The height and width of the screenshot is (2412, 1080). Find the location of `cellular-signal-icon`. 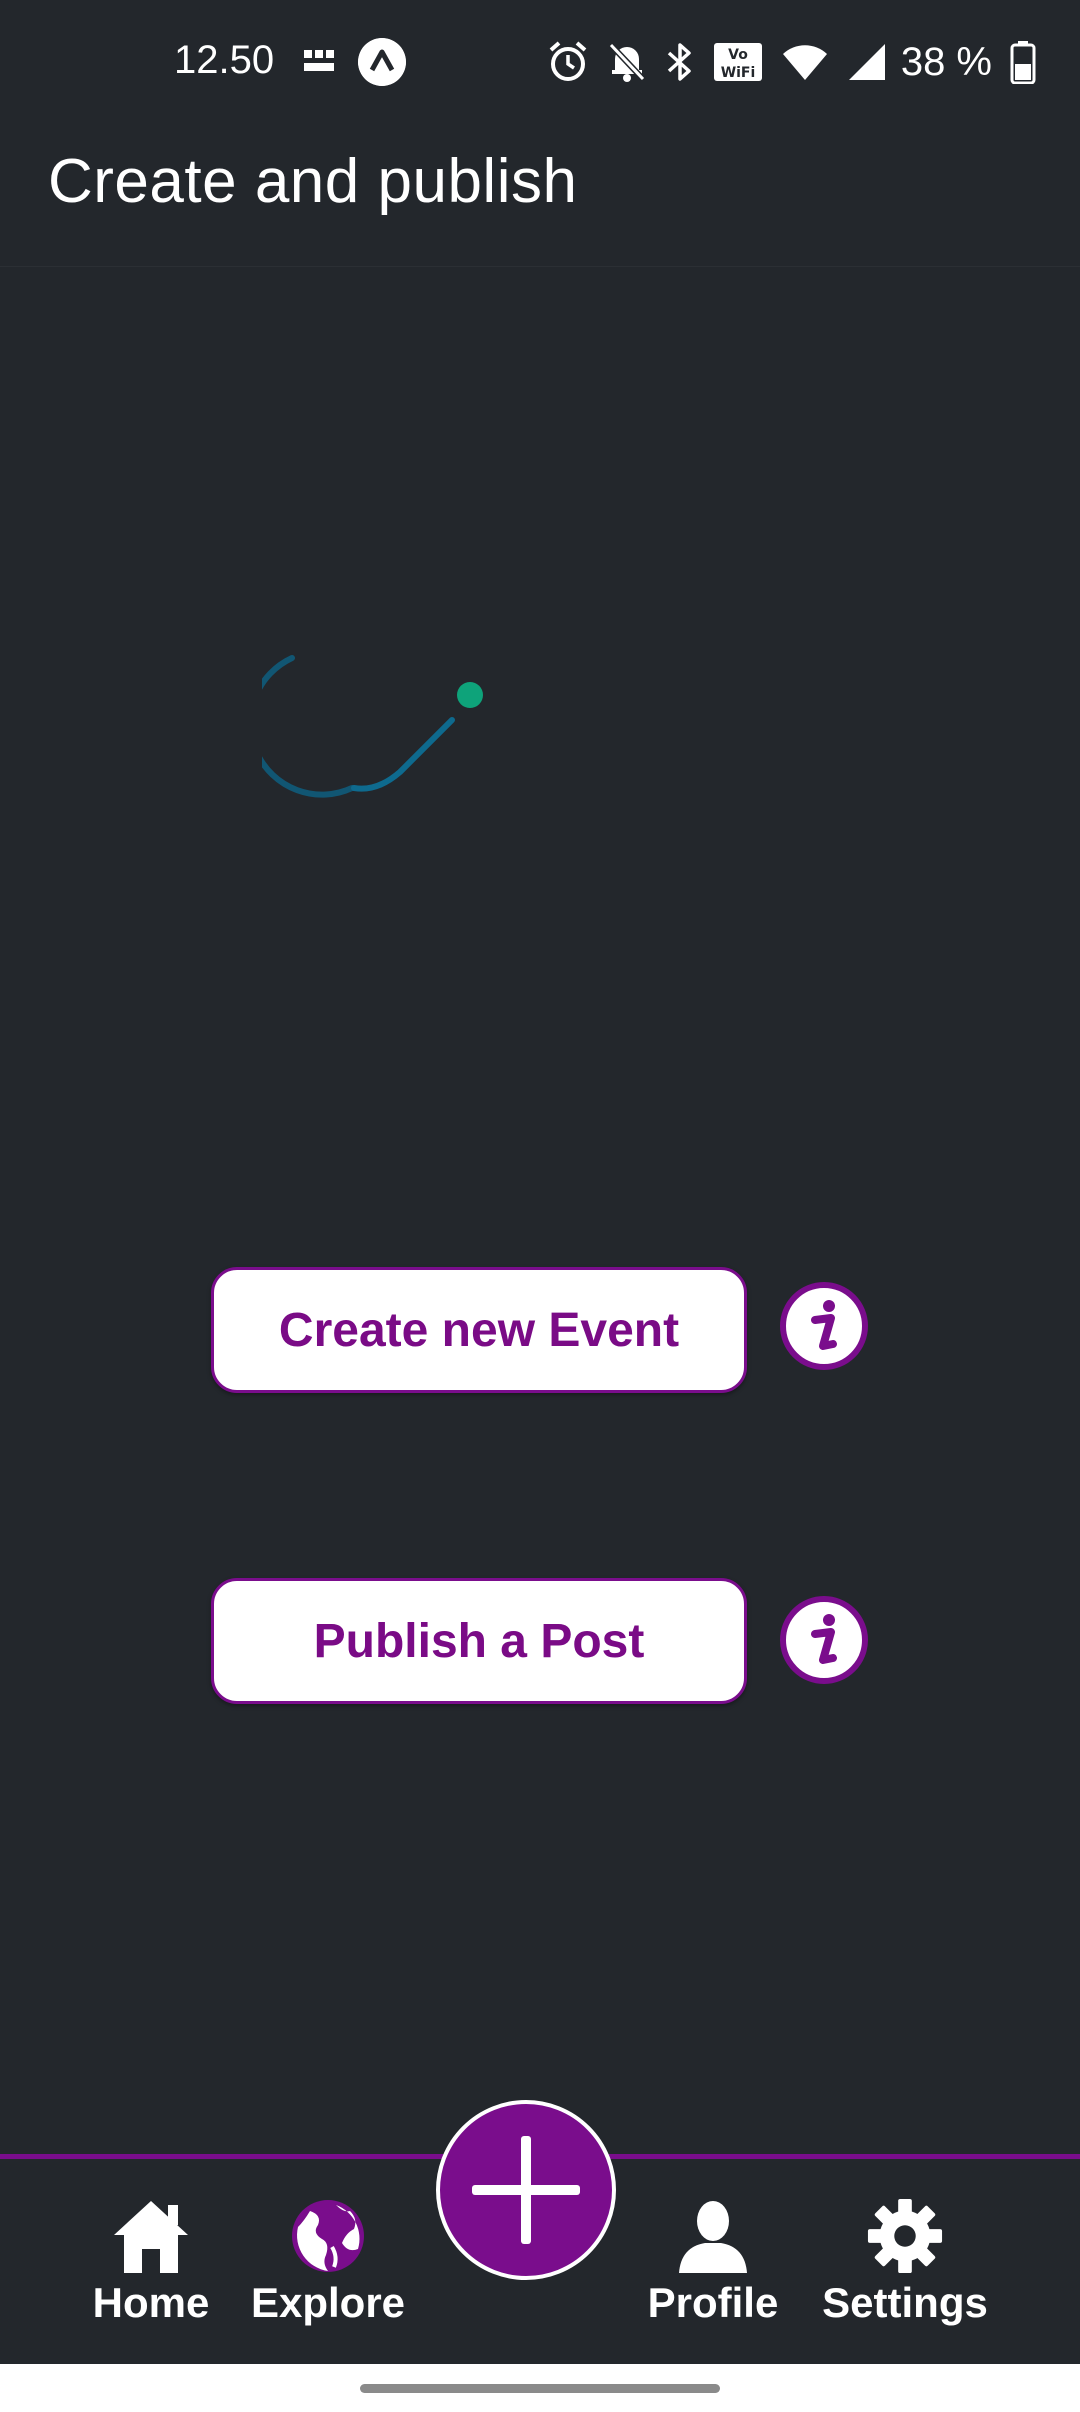

cellular-signal-icon is located at coordinates (867, 62).